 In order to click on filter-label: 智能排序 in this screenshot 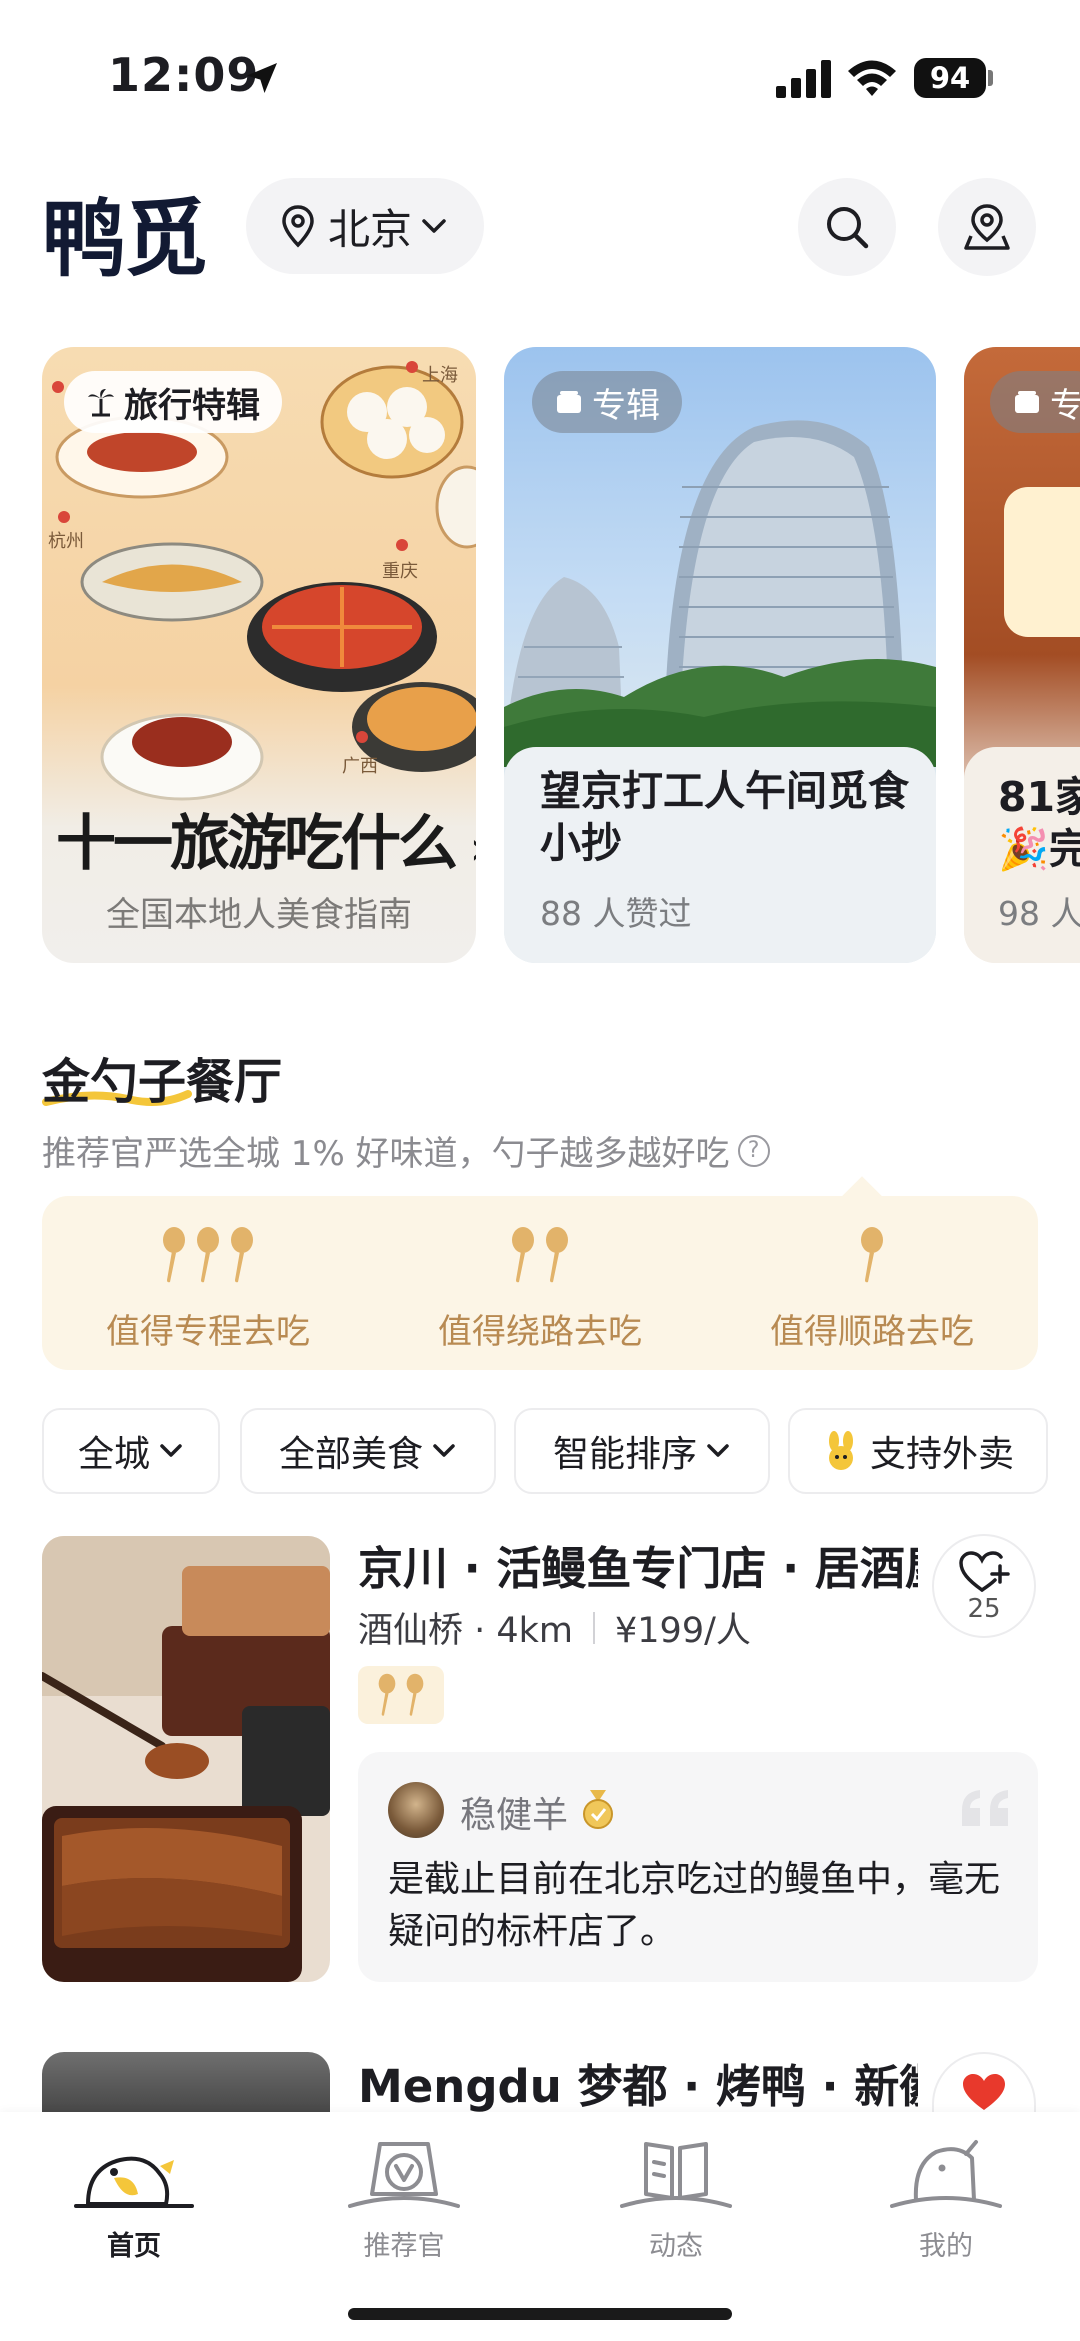, I will do `click(624, 1454)`.